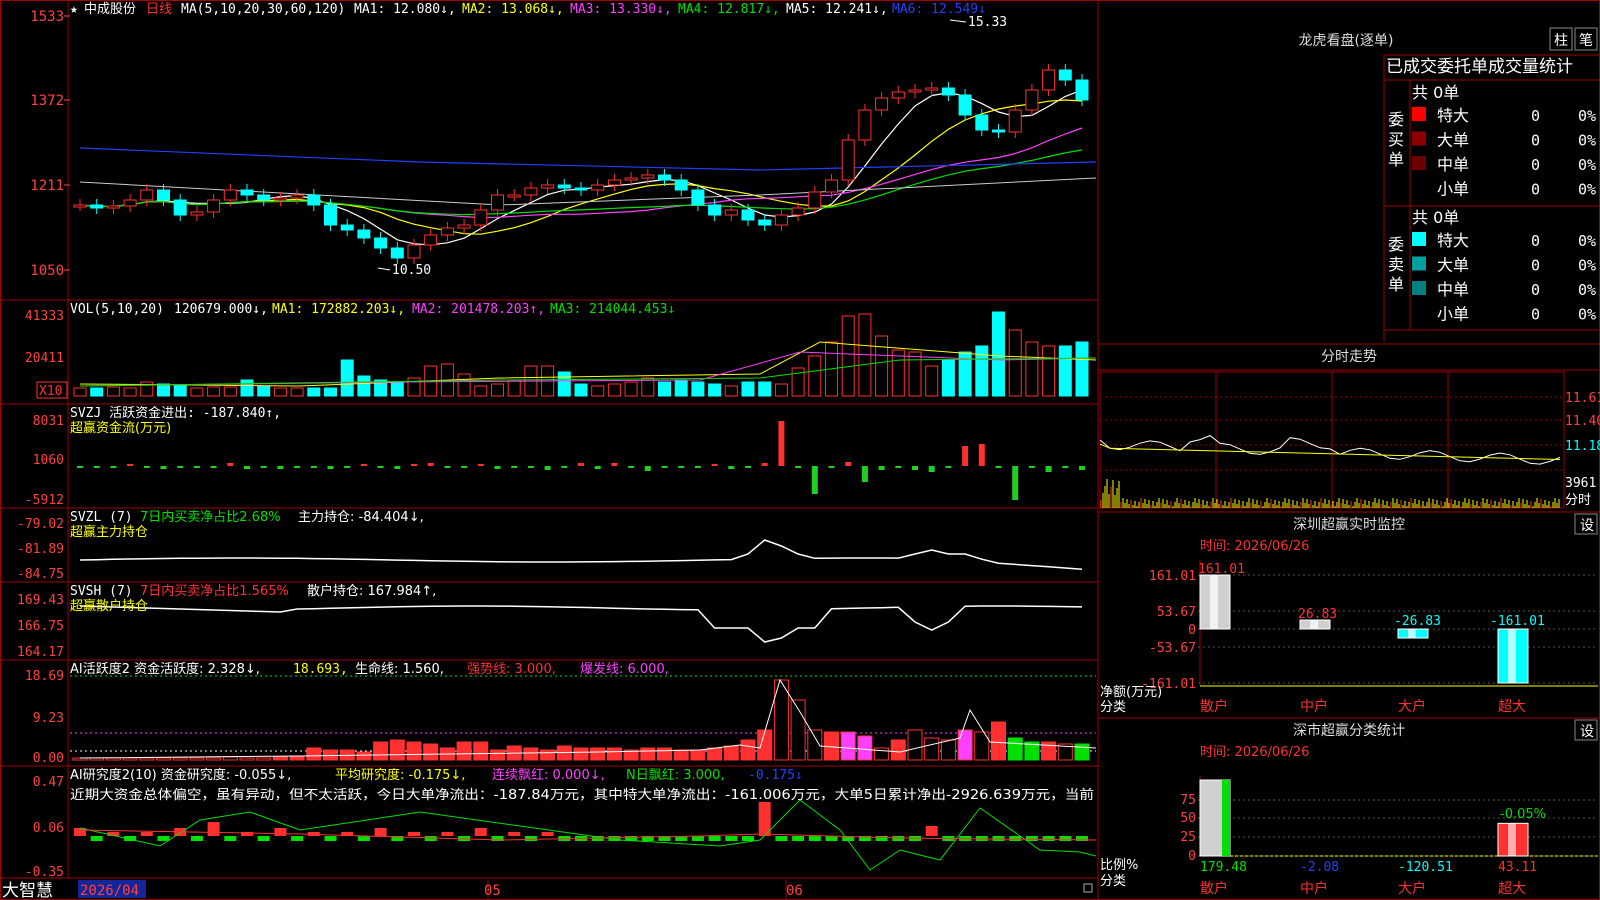 This screenshot has height=900, width=1600. Describe the element at coordinates (1113, 707) in the screenshot. I see `monitor-xlabel: 分类` at that location.